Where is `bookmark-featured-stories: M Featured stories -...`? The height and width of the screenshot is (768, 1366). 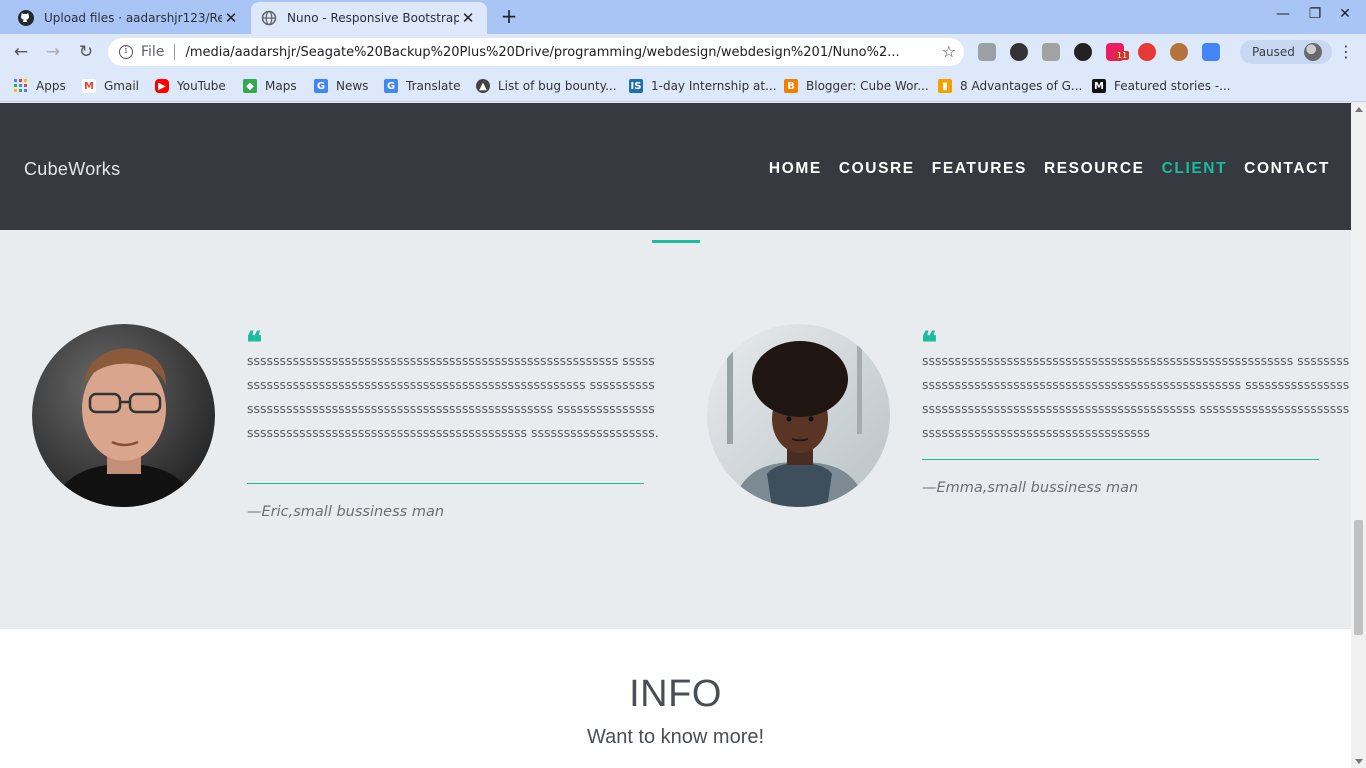
bookmark-featured-stories: M Featured stories -... is located at coordinates (1161, 86).